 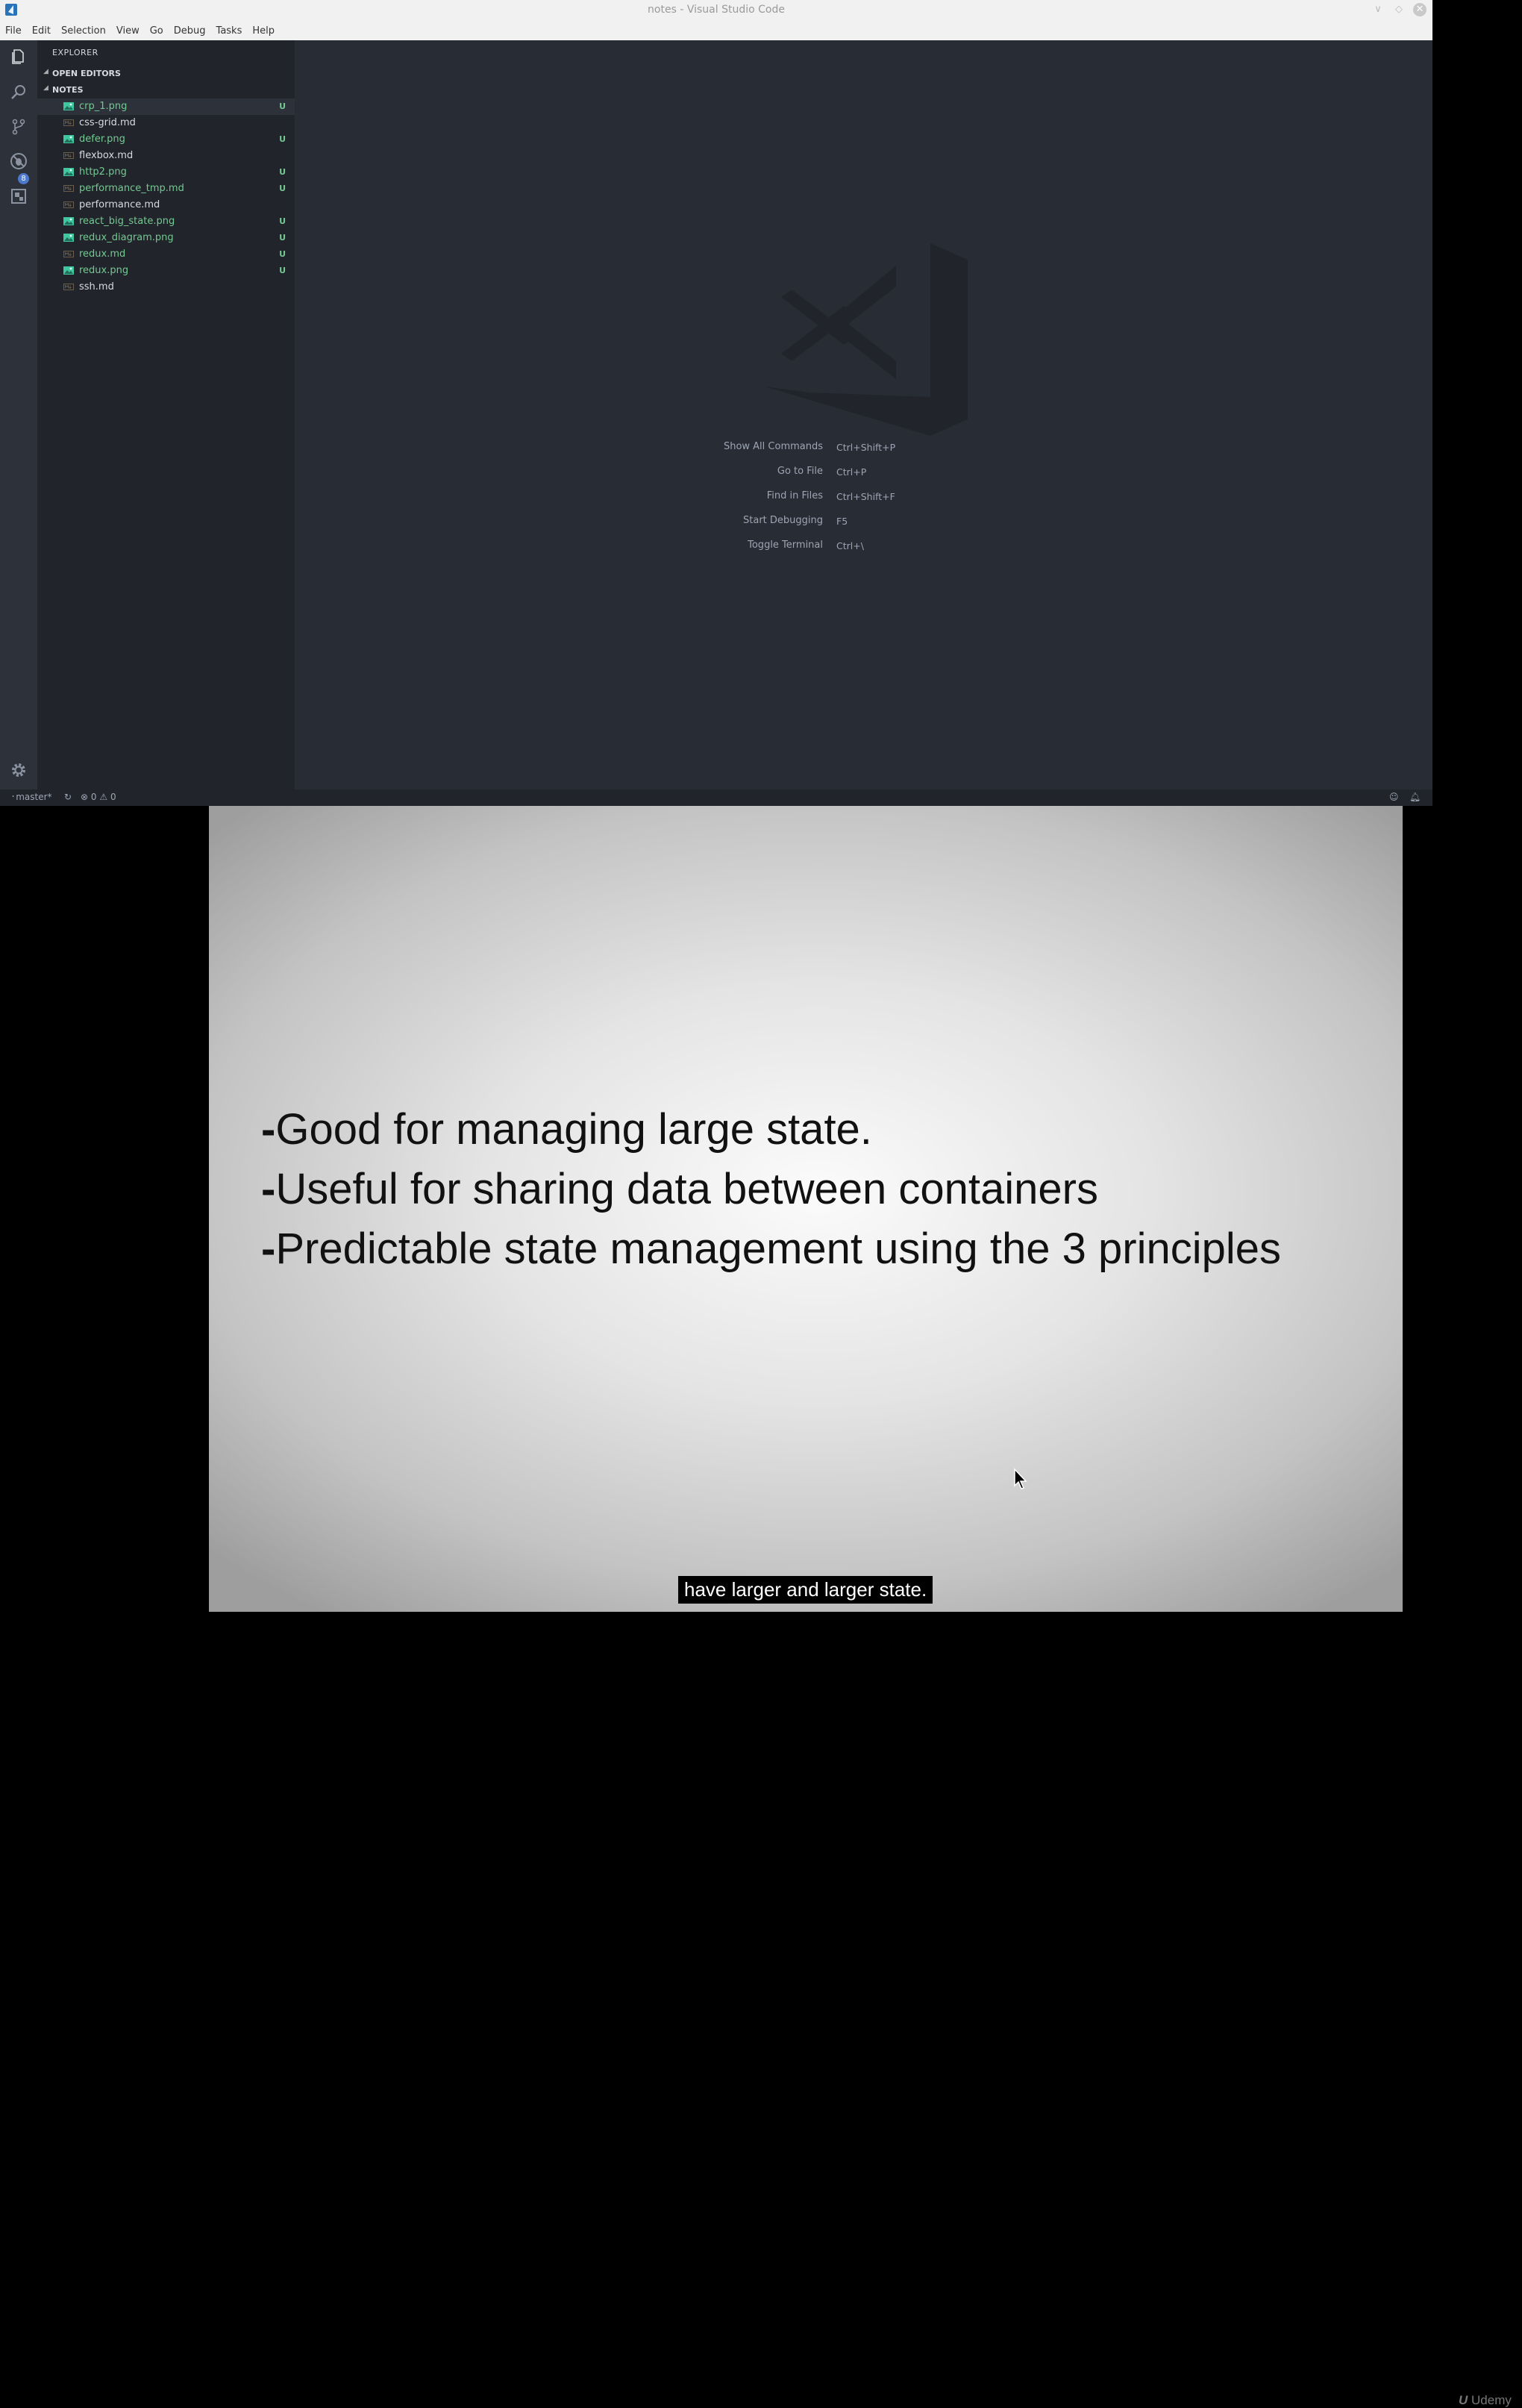 What do you see at coordinates (102, 139) in the screenshot?
I see `file-name: defer.png` at bounding box center [102, 139].